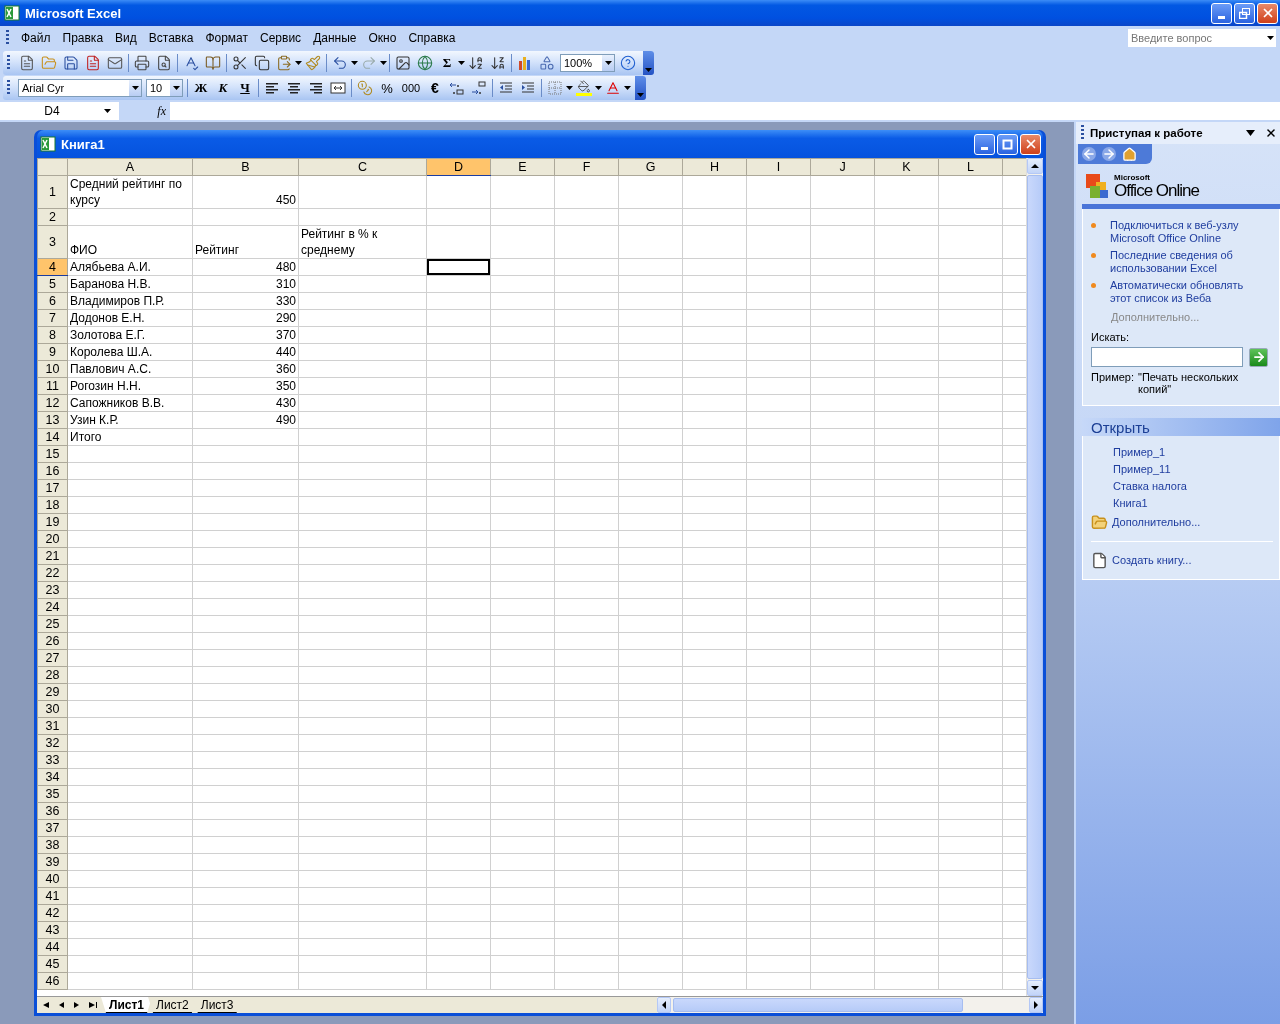 The height and width of the screenshot is (1024, 1280). What do you see at coordinates (1036, 1005) in the screenshot?
I see `scroll-right-button` at bounding box center [1036, 1005].